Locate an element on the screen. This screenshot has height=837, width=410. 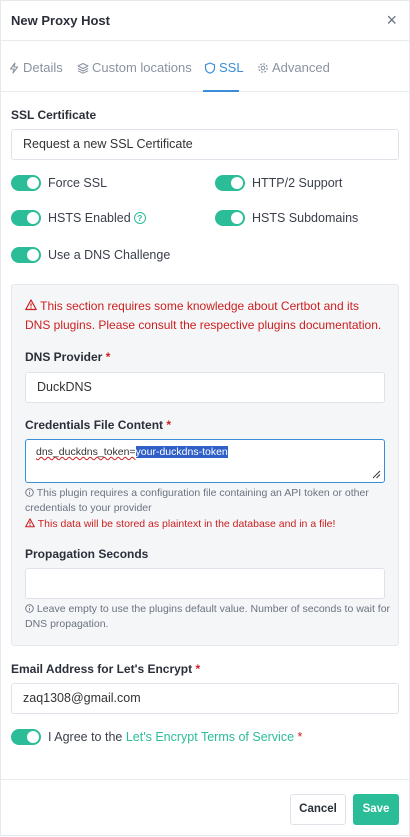
dns-challenge-toggle: Use a DNS Challenge is located at coordinates (90, 255).